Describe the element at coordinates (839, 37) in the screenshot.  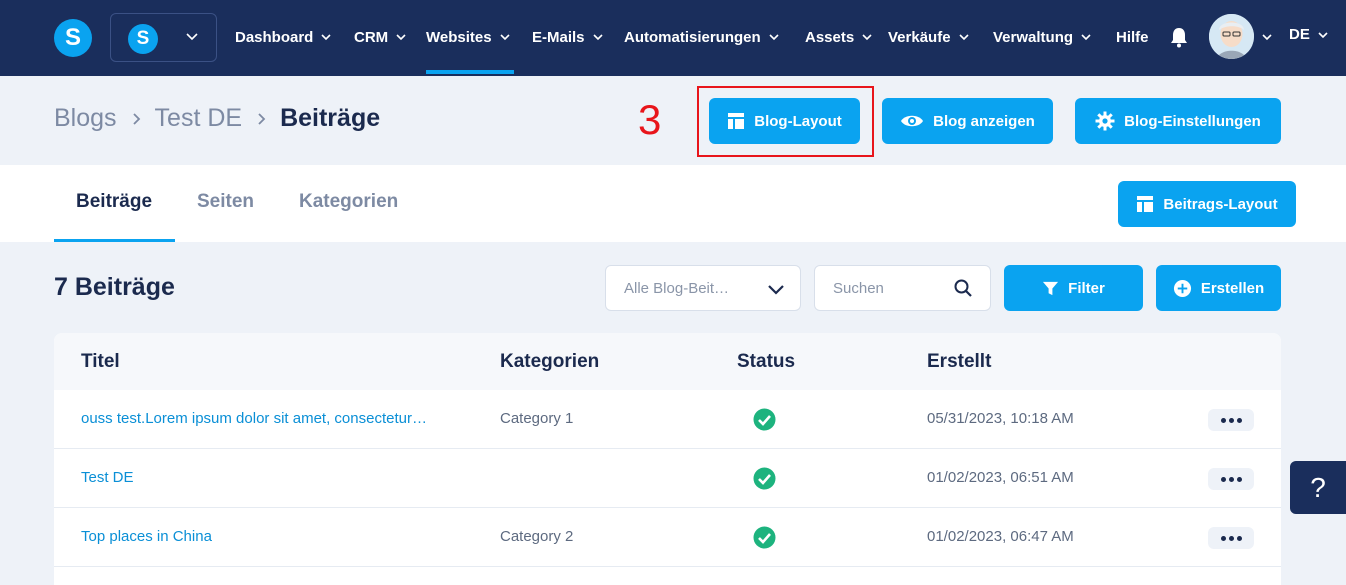
I see `nav-item-assets: Assets` at that location.